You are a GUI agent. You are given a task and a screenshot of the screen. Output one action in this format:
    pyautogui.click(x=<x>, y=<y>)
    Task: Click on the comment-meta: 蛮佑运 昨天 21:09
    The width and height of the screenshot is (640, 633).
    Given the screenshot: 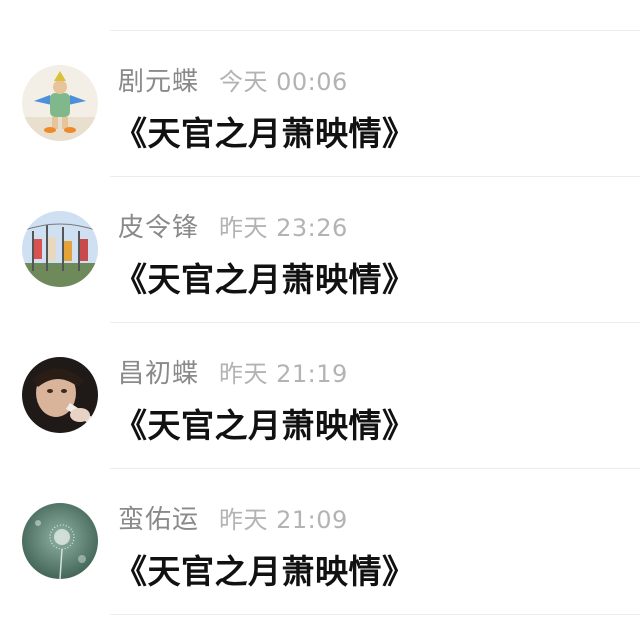 What is the action you would take?
    pyautogui.click(x=233, y=517)
    